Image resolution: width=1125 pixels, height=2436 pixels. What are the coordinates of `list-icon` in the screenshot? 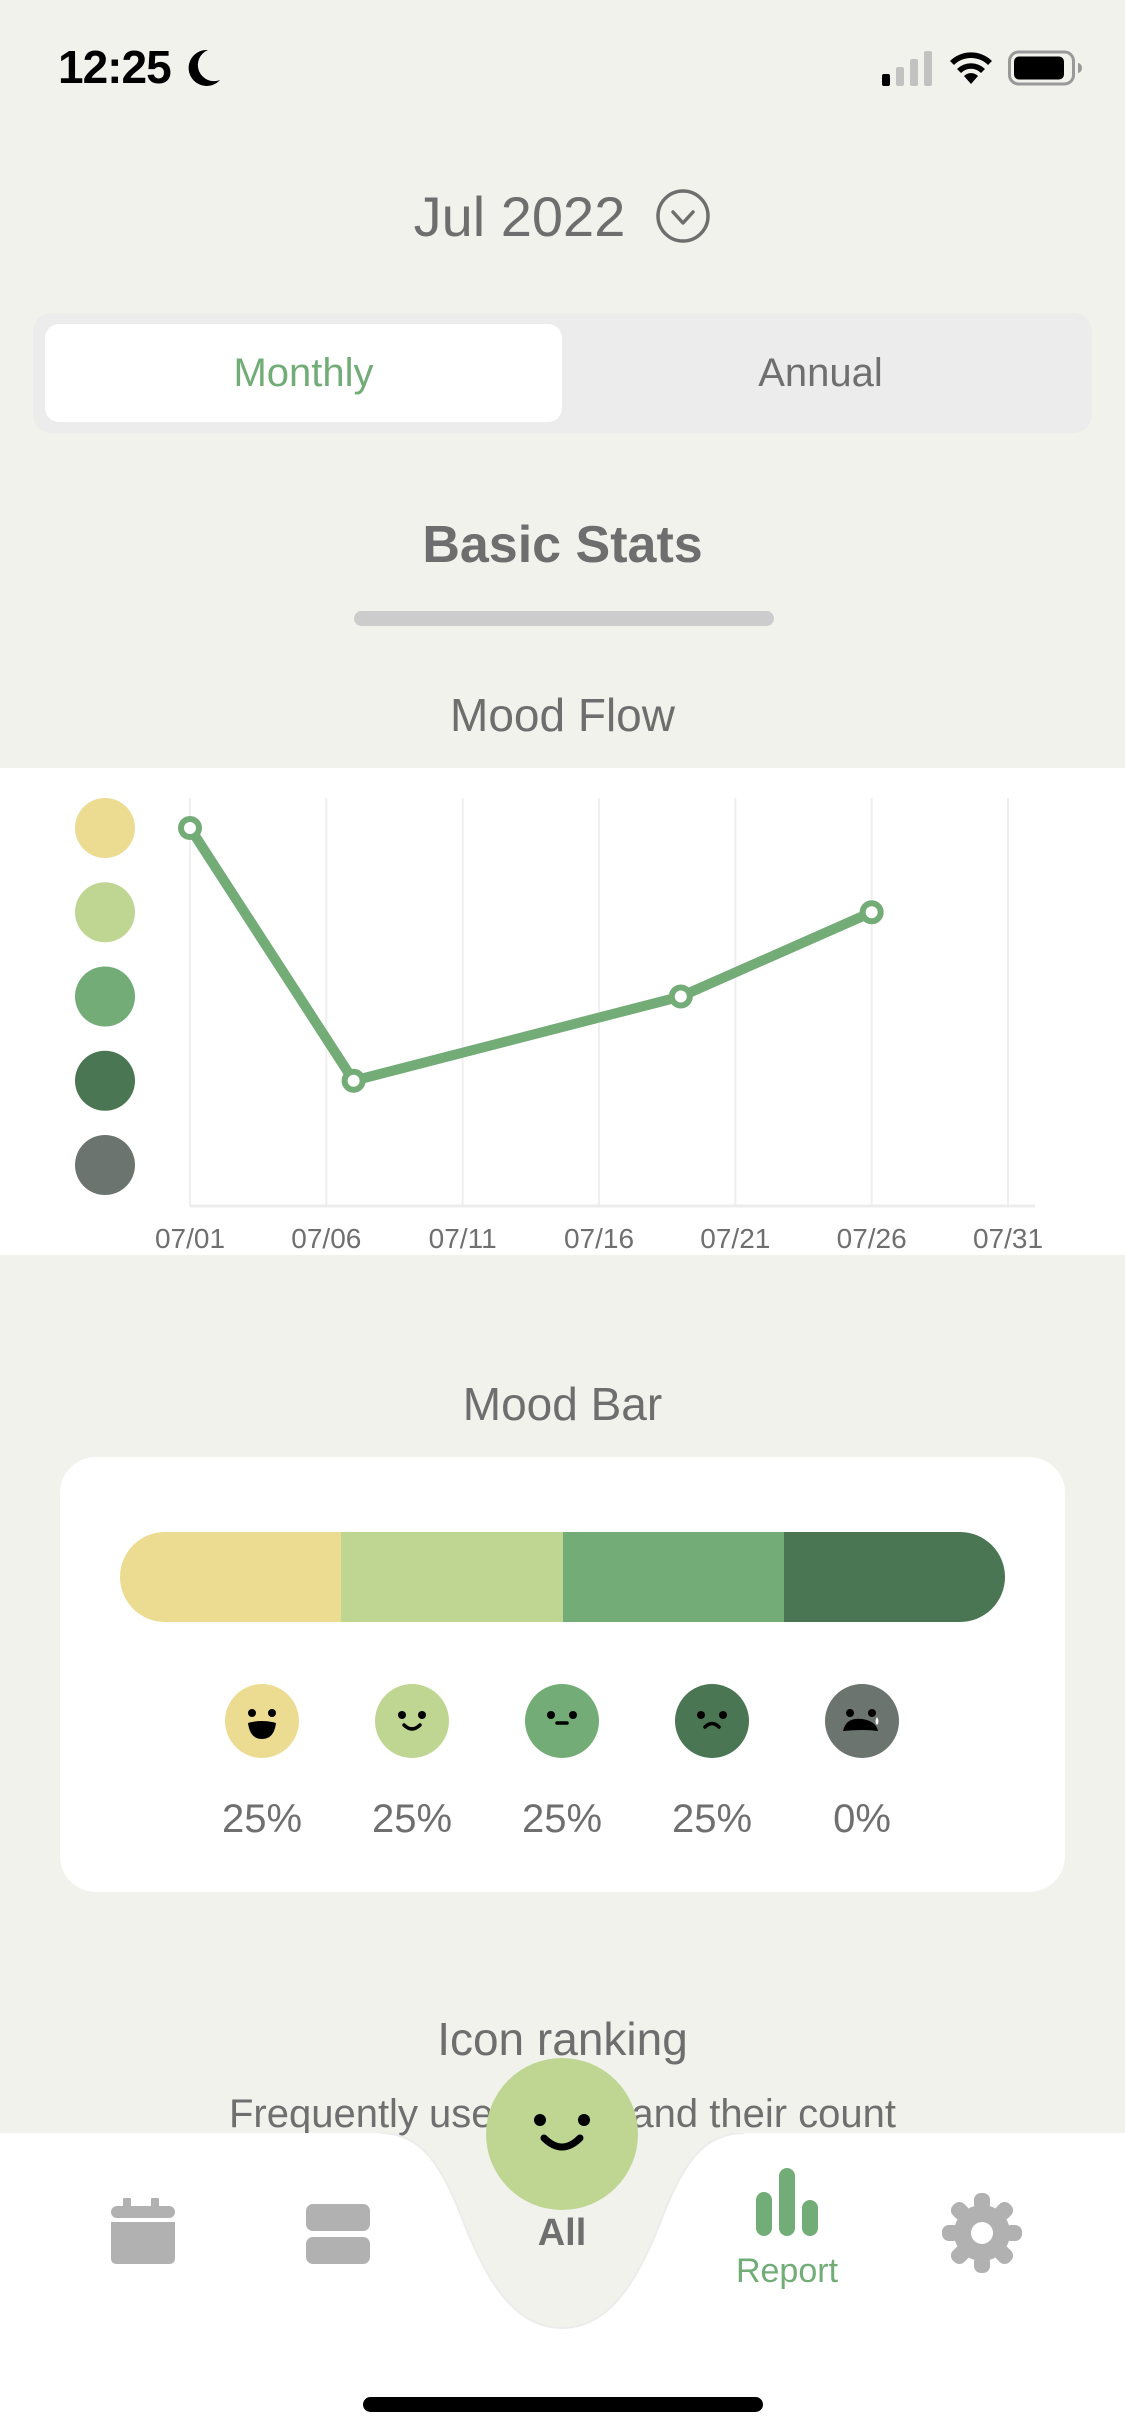 It's located at (338, 2234).